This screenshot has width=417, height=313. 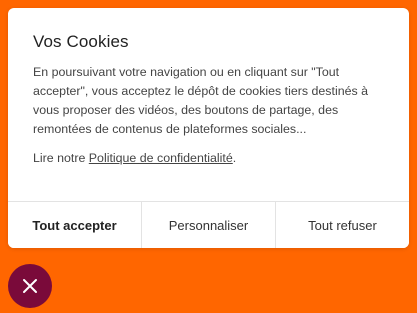 What do you see at coordinates (342, 225) in the screenshot?
I see `refuse-all-button: Tout refuser` at bounding box center [342, 225].